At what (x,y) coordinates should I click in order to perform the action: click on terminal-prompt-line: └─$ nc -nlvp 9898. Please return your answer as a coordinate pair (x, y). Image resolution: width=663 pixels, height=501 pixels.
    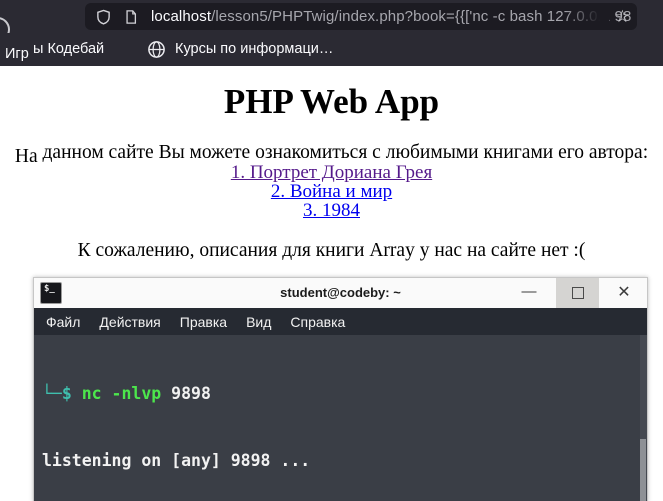
    Looking at the image, I should click on (344, 394).